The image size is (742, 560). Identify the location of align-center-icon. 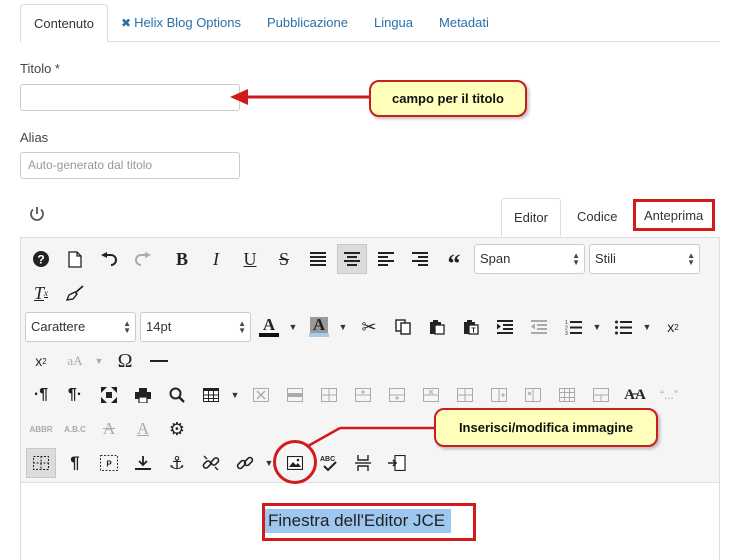
(352, 259).